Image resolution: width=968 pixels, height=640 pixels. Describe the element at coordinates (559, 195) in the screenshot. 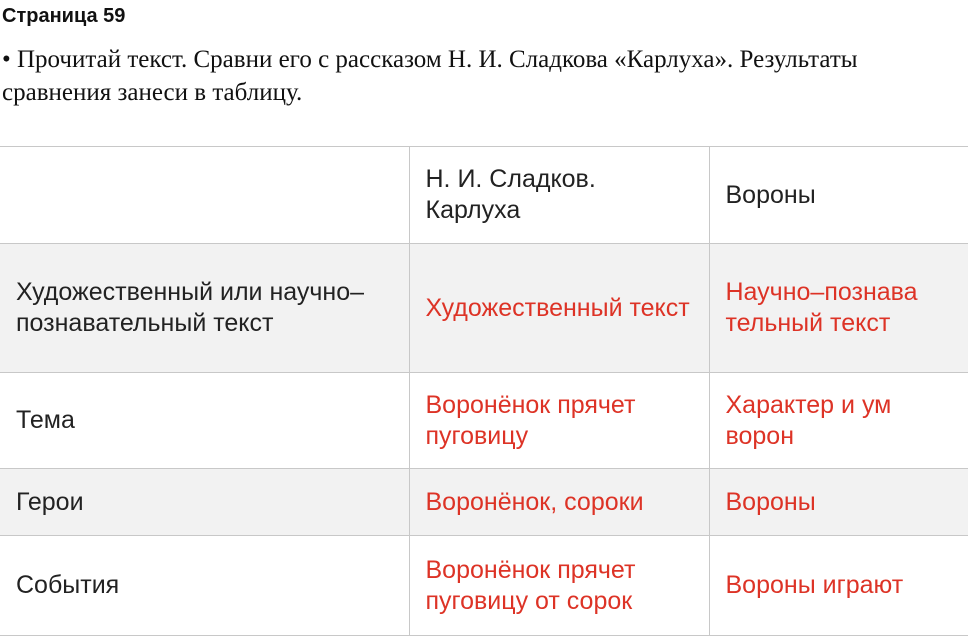

I see `header-cell-sladkov: Н. И. Сладков. Карлуха` at that location.